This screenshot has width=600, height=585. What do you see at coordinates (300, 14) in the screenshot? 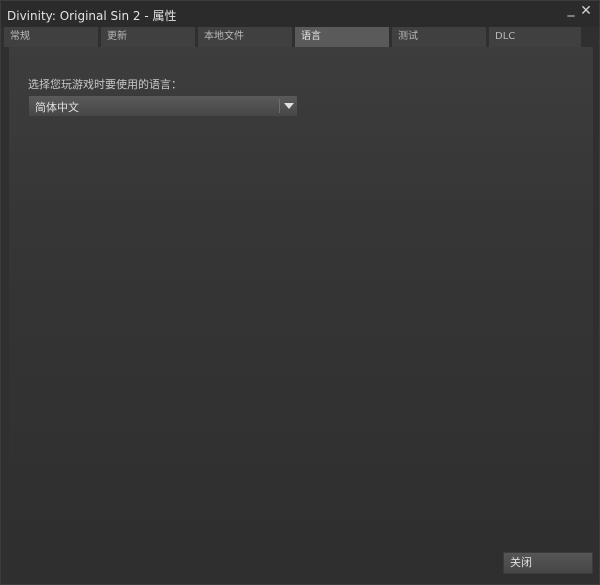
I see `title-bar: Divinity: Original Sin 2 - 属性 _ ✕` at bounding box center [300, 14].